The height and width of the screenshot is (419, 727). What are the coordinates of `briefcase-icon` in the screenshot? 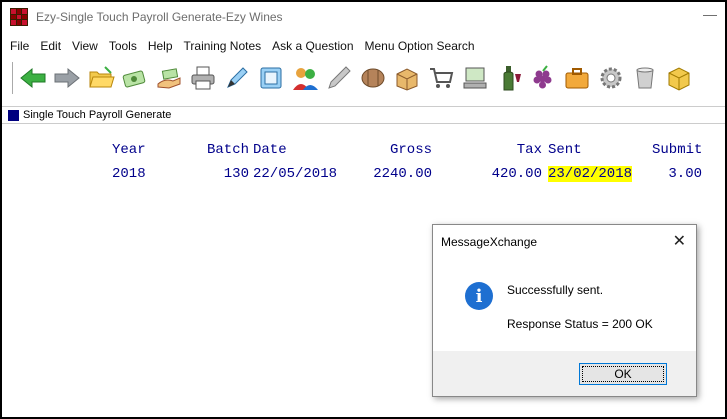 It's located at (576, 78).